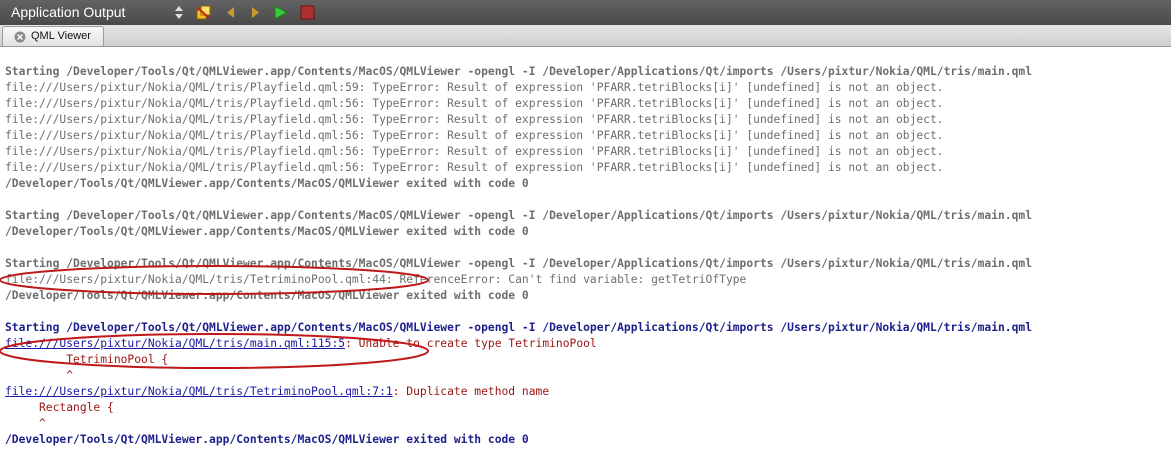 The height and width of the screenshot is (457, 1171). I want to click on tab-qml-viewer: QML Viewer, so click(53, 36).